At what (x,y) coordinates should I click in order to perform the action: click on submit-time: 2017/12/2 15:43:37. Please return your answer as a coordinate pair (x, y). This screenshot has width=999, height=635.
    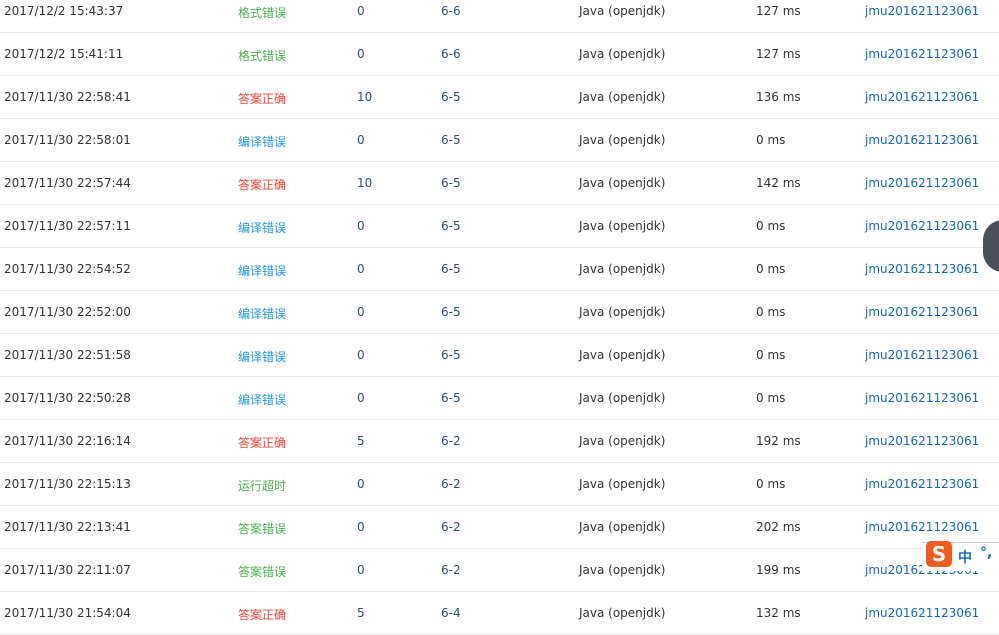
    Looking at the image, I should click on (64, 11).